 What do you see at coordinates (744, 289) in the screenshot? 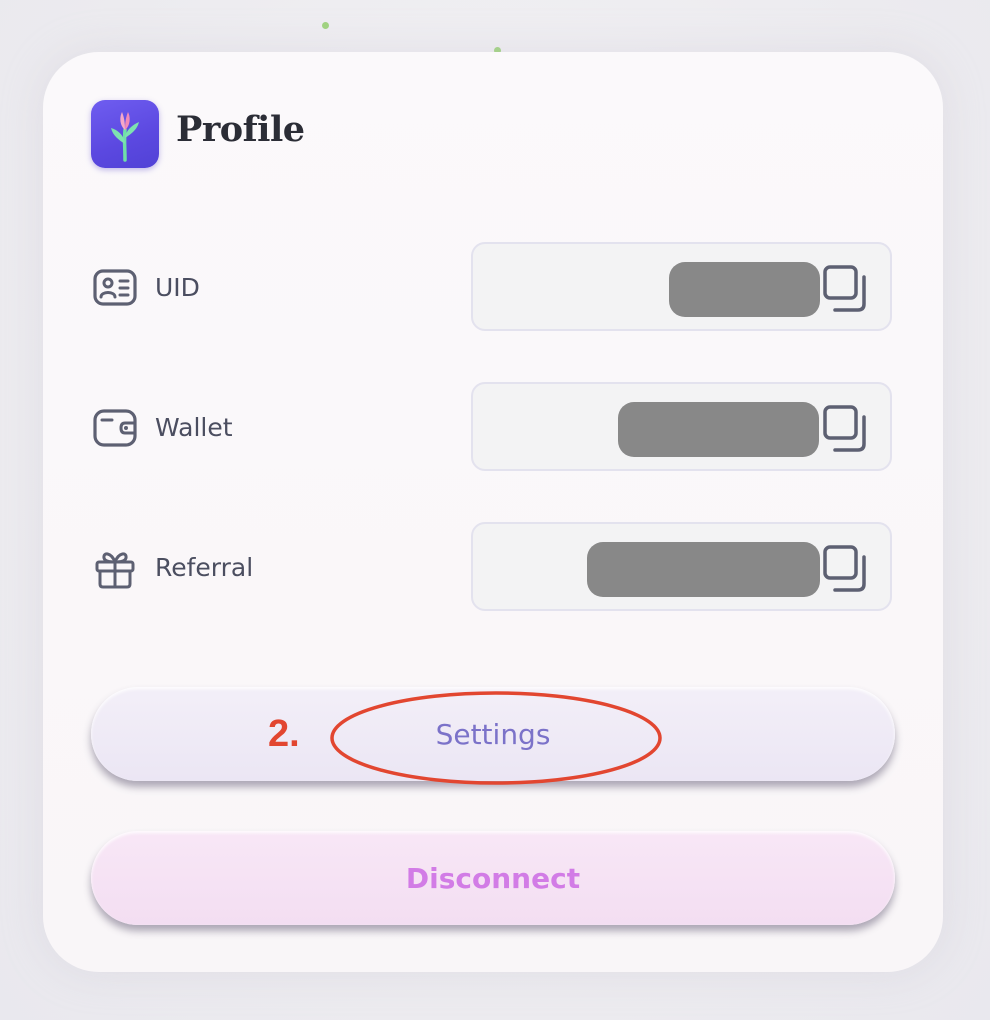
I see `redacted-uid-value` at bounding box center [744, 289].